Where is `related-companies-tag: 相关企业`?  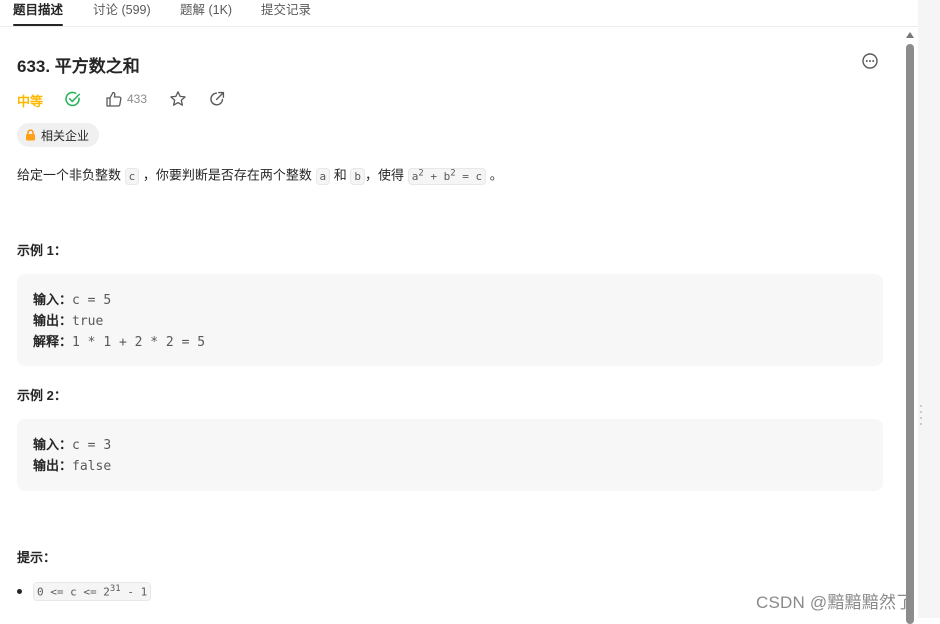 related-companies-tag: 相关企业 is located at coordinates (58, 135).